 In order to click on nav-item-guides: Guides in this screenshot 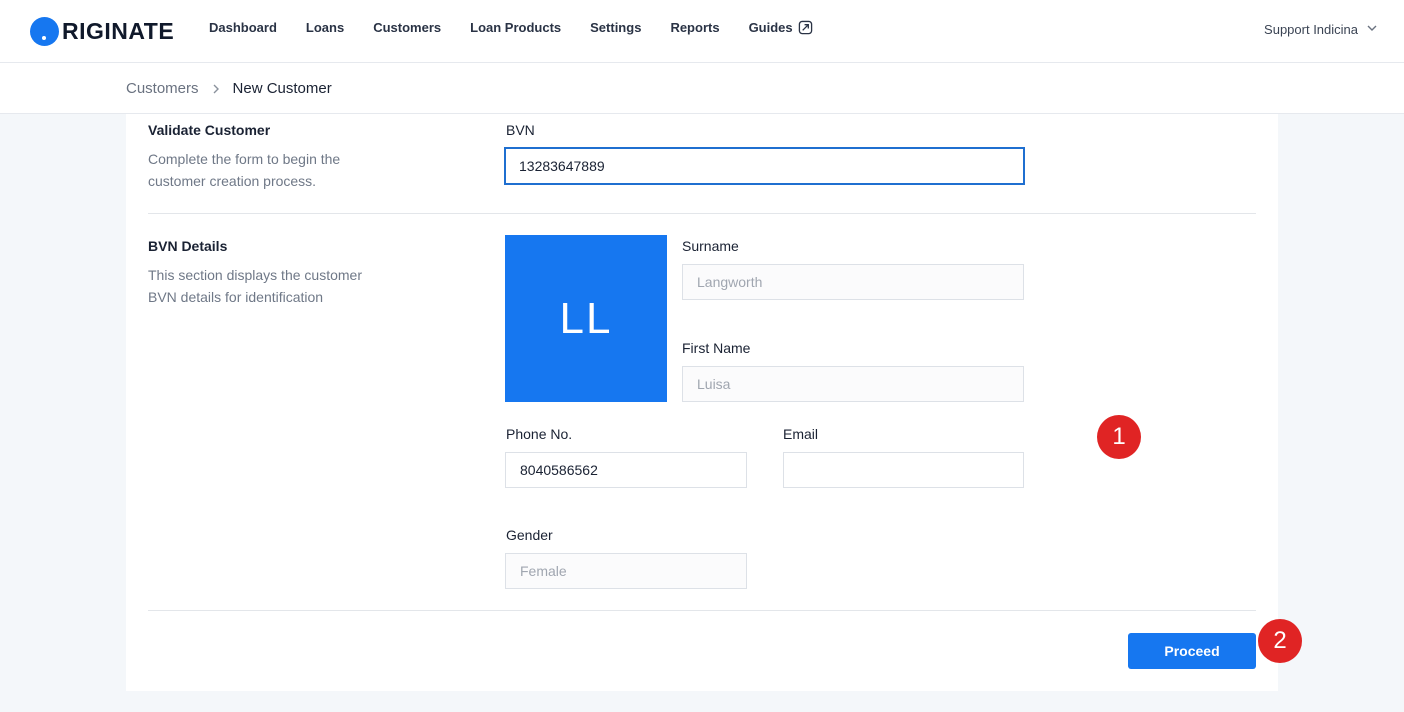, I will do `click(781, 27)`.